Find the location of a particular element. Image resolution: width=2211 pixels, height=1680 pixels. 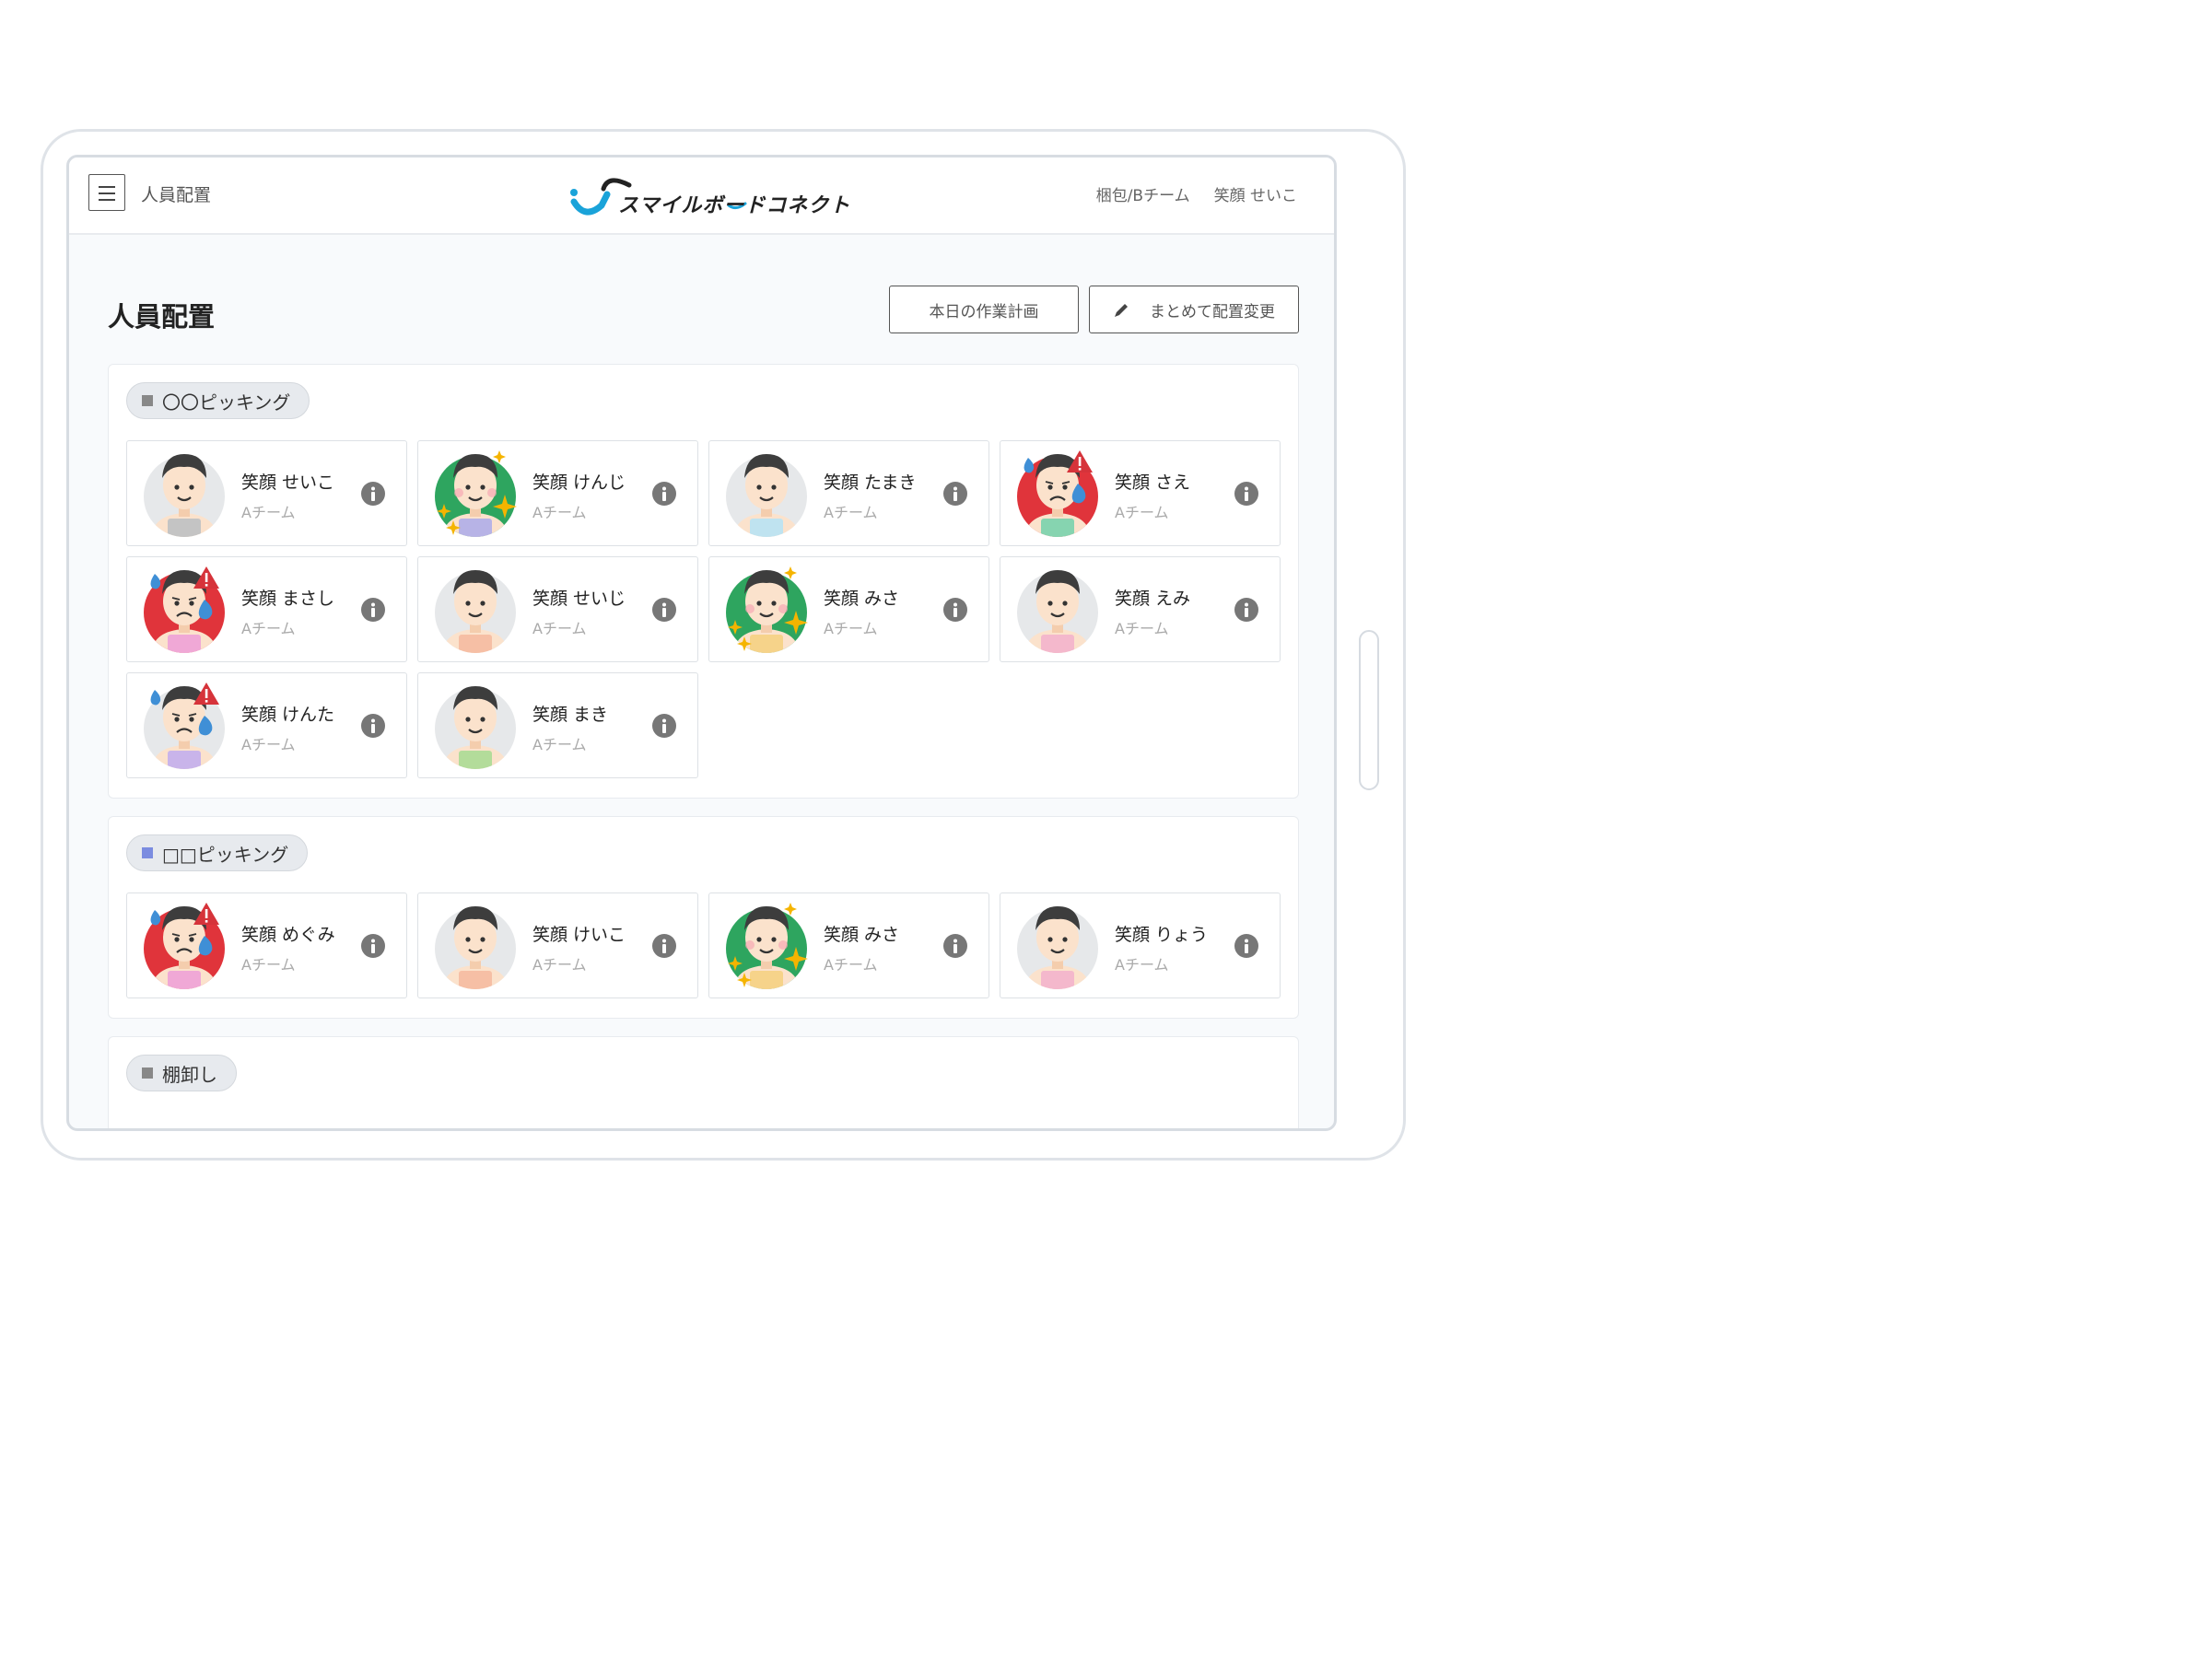

section-chip: 棚卸し is located at coordinates (181, 1073).